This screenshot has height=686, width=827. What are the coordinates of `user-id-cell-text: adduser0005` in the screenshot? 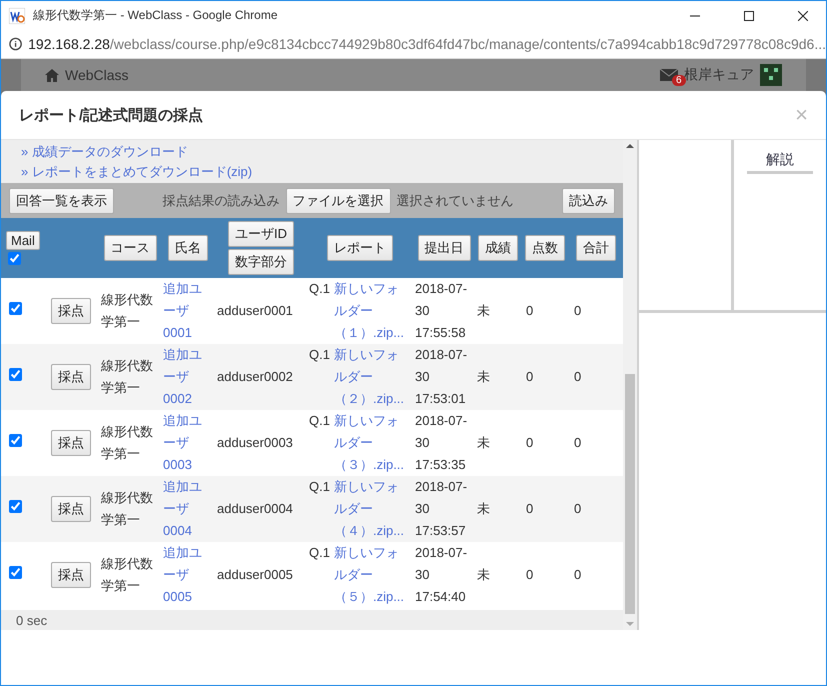 It's located at (255, 575).